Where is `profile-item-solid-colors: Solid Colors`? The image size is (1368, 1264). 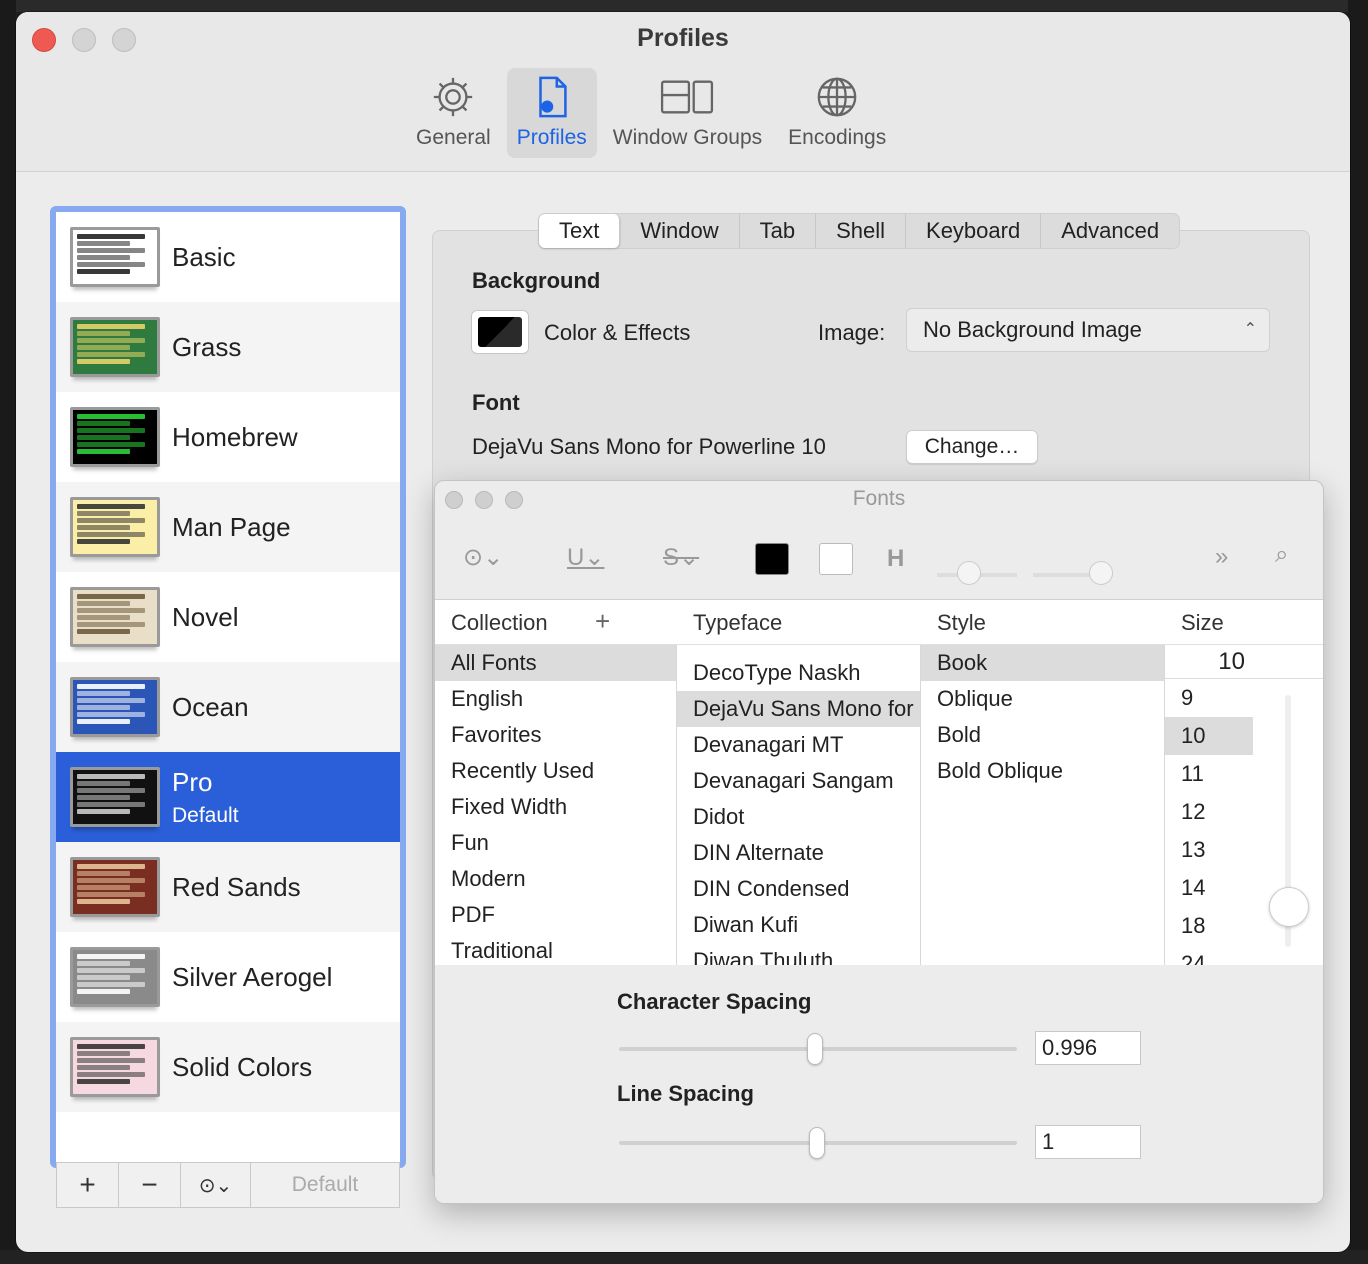 profile-item-solid-colors: Solid Colors is located at coordinates (228, 1067).